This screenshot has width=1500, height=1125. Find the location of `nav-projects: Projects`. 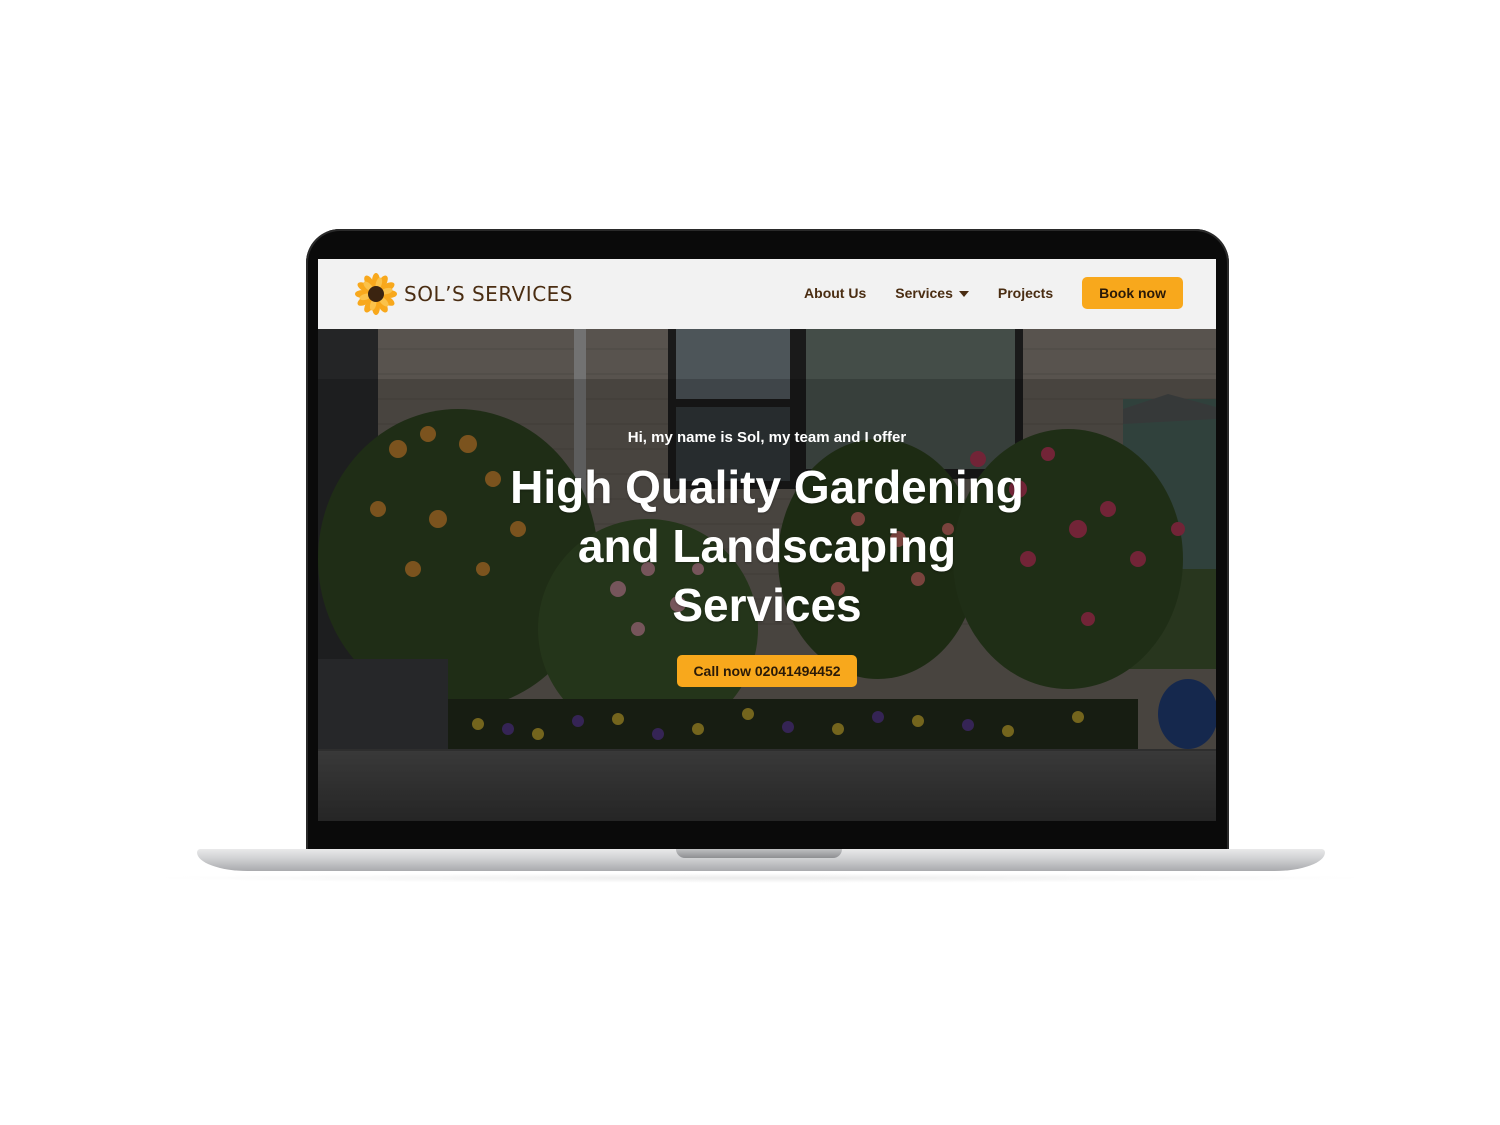

nav-projects: Projects is located at coordinates (1025, 293).